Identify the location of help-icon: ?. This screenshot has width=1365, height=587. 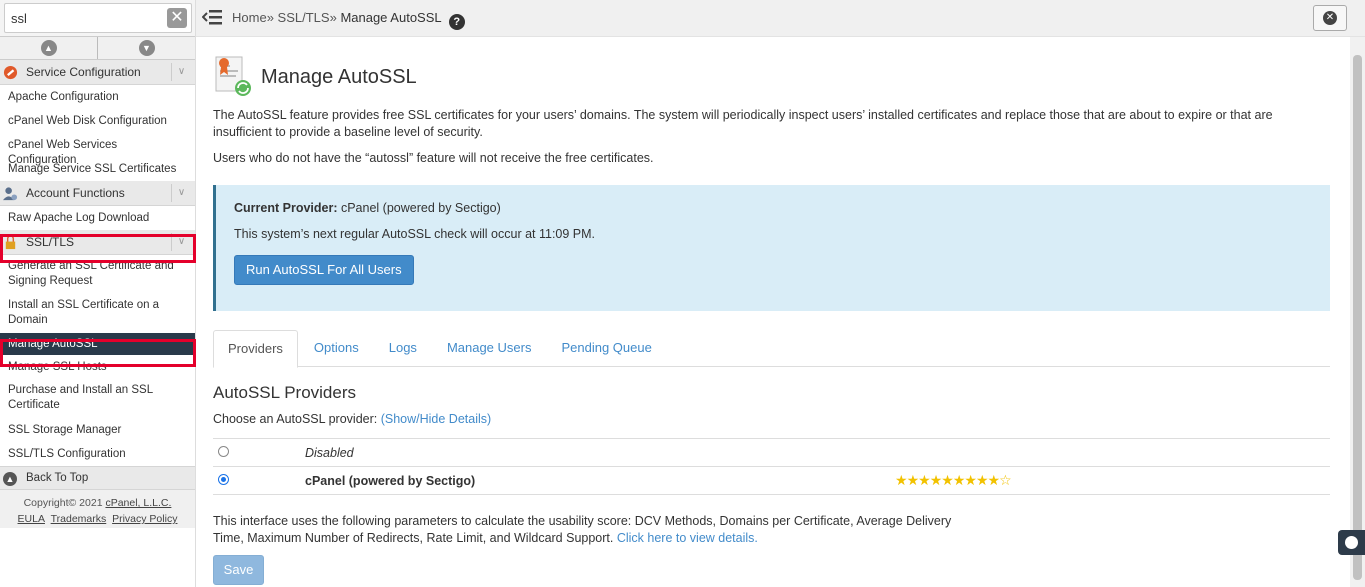
(456, 22).